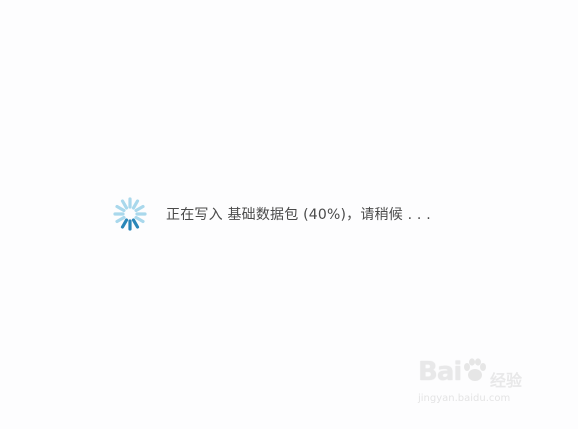  Describe the element at coordinates (298, 215) in the screenshot. I see `status-message: 正在写入 基础数据包 (40%)，请稍候 . . .` at that location.